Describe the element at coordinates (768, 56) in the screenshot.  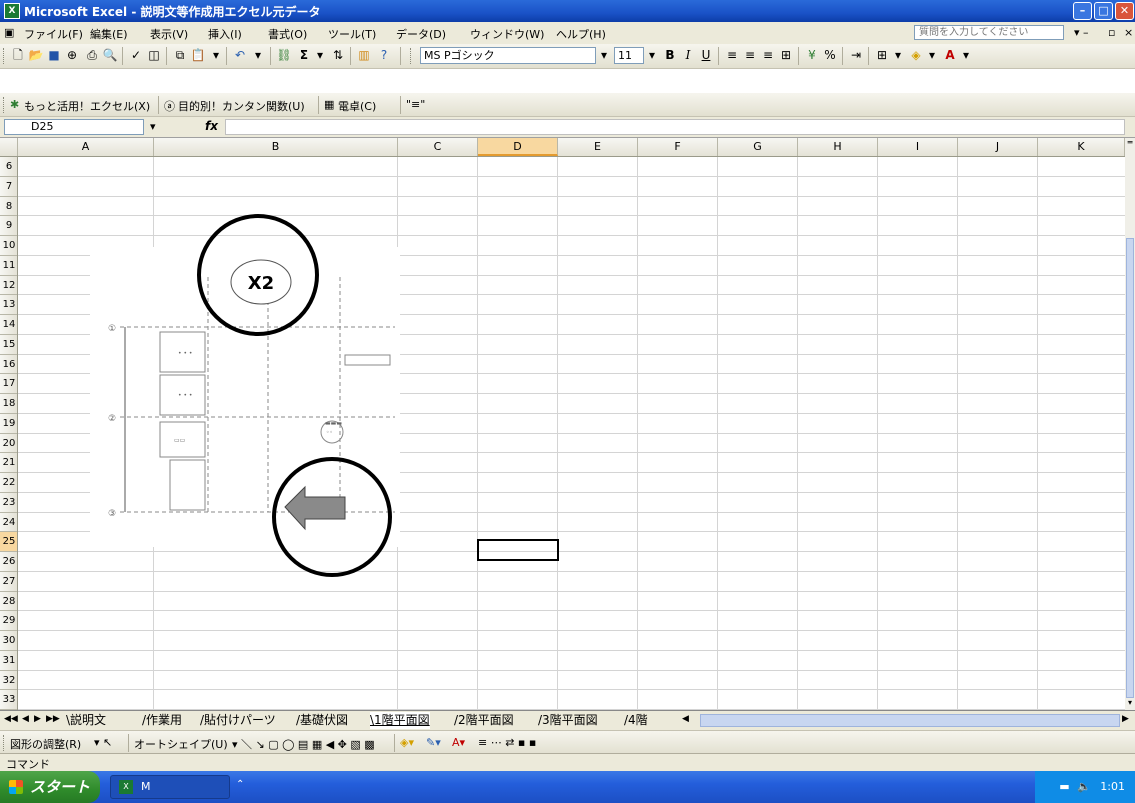
I see `align-right-icon: ≡` at that location.